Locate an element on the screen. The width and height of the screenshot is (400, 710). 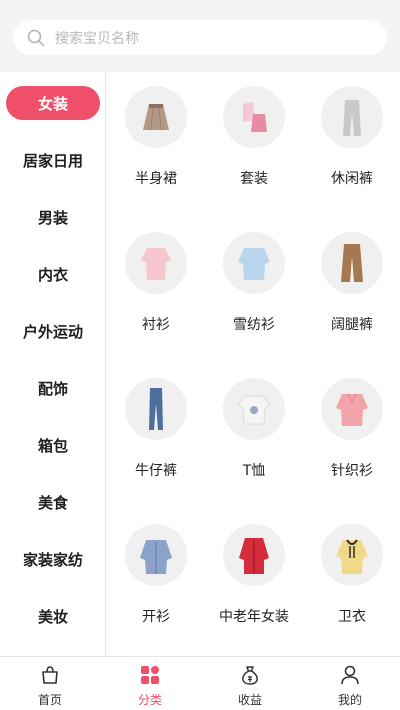
subcategory-outfit-set: 套装 is located at coordinates (254, 132).